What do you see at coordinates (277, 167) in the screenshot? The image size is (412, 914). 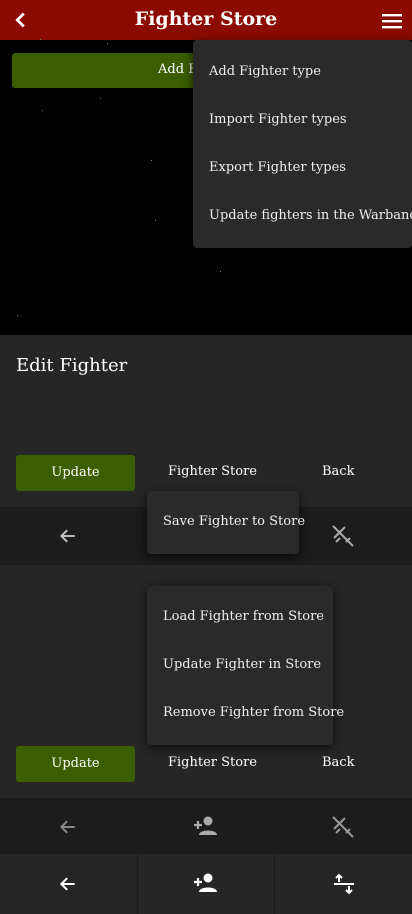 I see `menu-item-export-fighter-types: Export Fighter types` at bounding box center [277, 167].